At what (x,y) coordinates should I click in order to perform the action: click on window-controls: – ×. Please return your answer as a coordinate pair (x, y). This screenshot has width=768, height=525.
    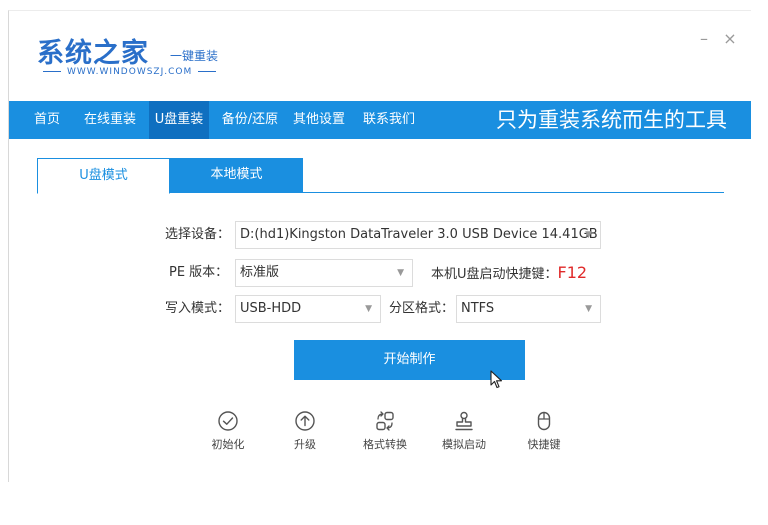
    Looking at the image, I should click on (717, 39).